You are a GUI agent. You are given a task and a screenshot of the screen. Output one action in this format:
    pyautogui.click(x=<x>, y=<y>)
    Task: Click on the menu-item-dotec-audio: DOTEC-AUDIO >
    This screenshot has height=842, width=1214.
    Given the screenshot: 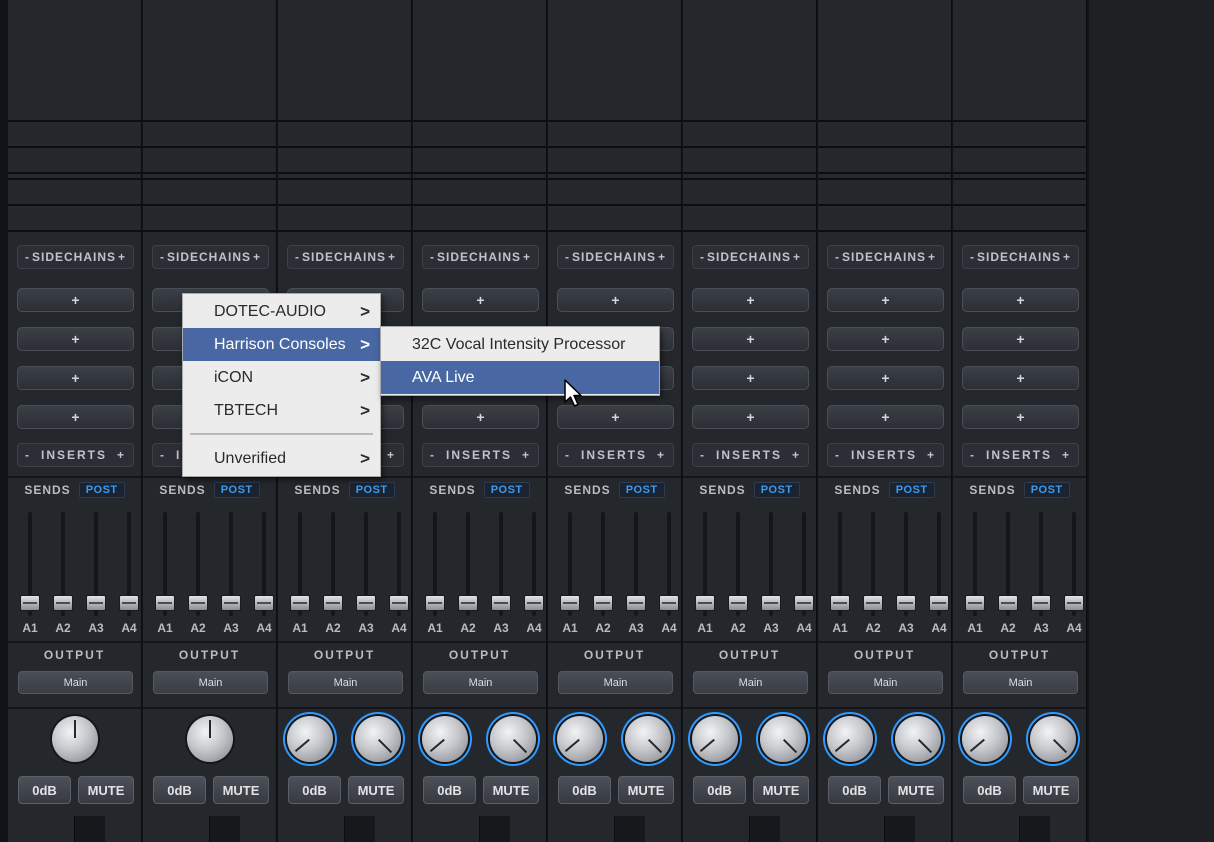 What is the action you would take?
    pyautogui.click(x=281, y=311)
    